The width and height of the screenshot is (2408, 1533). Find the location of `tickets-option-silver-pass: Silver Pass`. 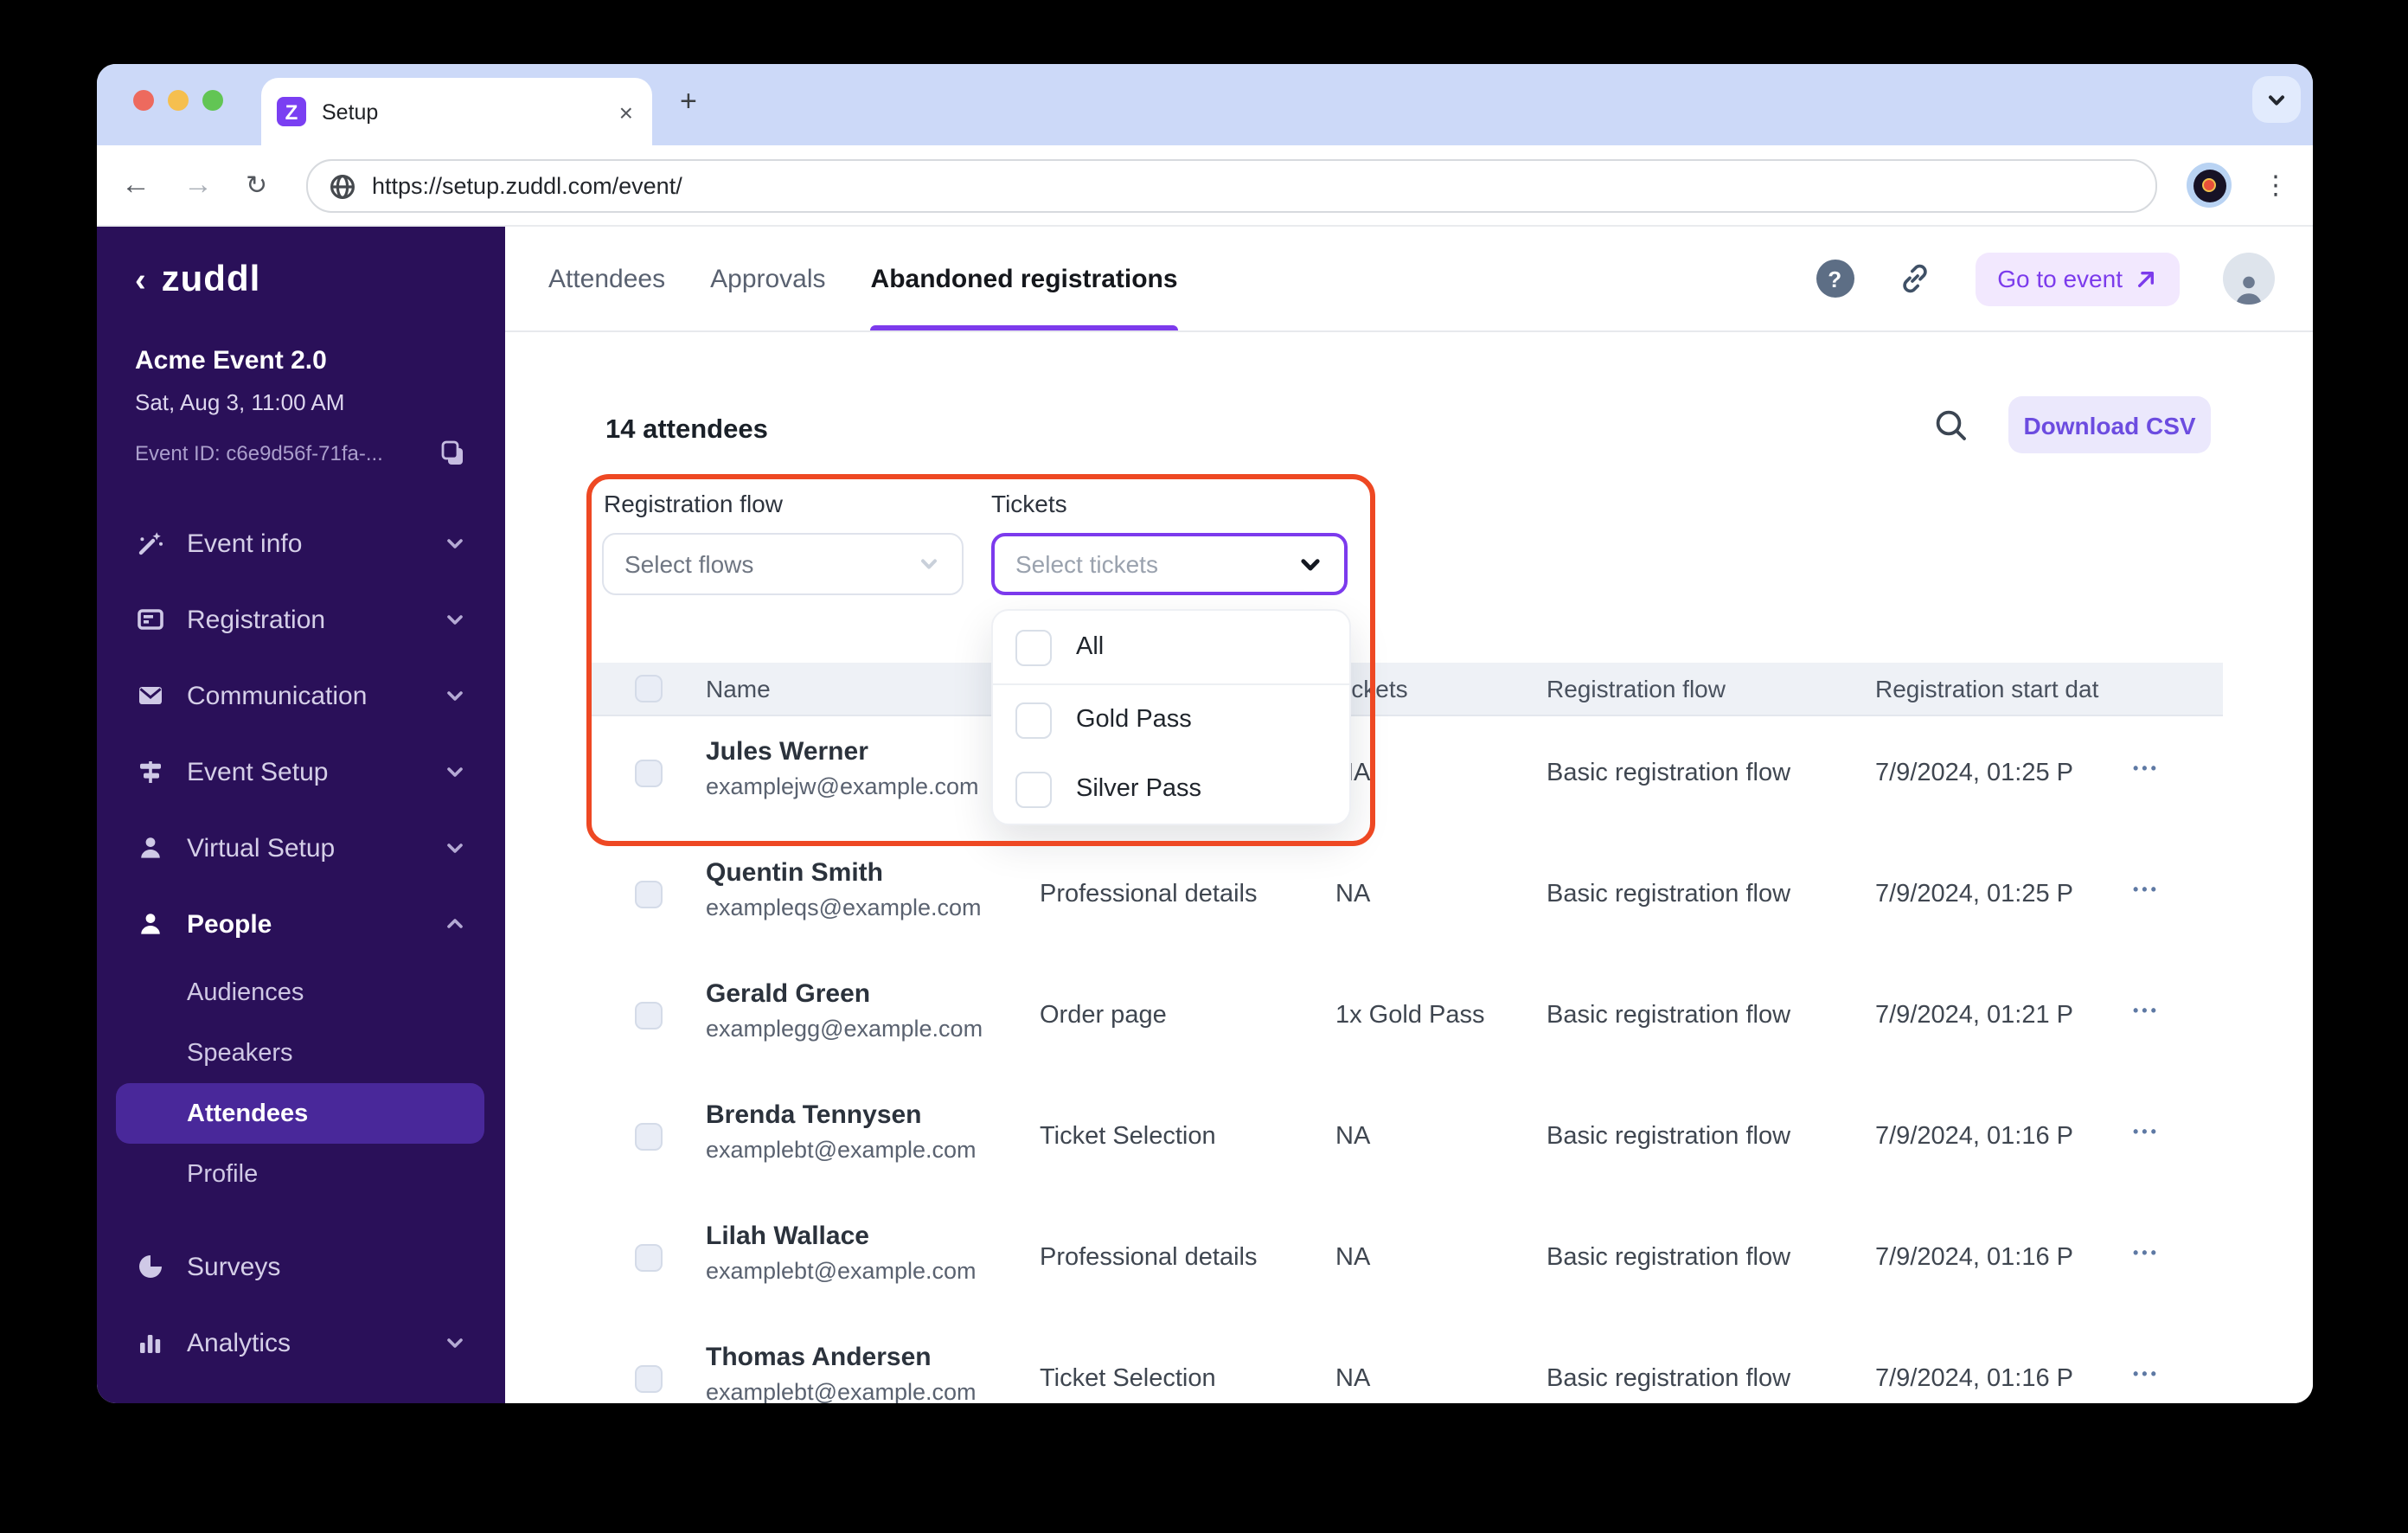

tickets-option-silver-pass: Silver Pass is located at coordinates (1171, 789).